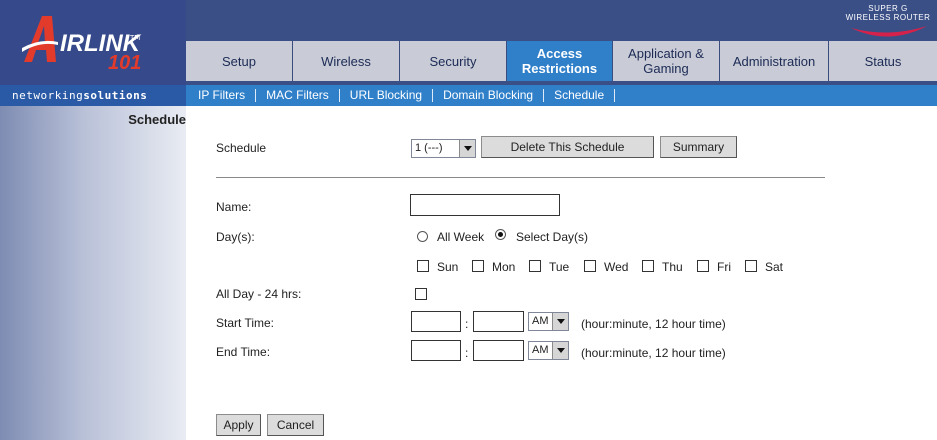 The width and height of the screenshot is (937, 440). I want to click on subnav-ip-filters: IP Filters, so click(226, 95).